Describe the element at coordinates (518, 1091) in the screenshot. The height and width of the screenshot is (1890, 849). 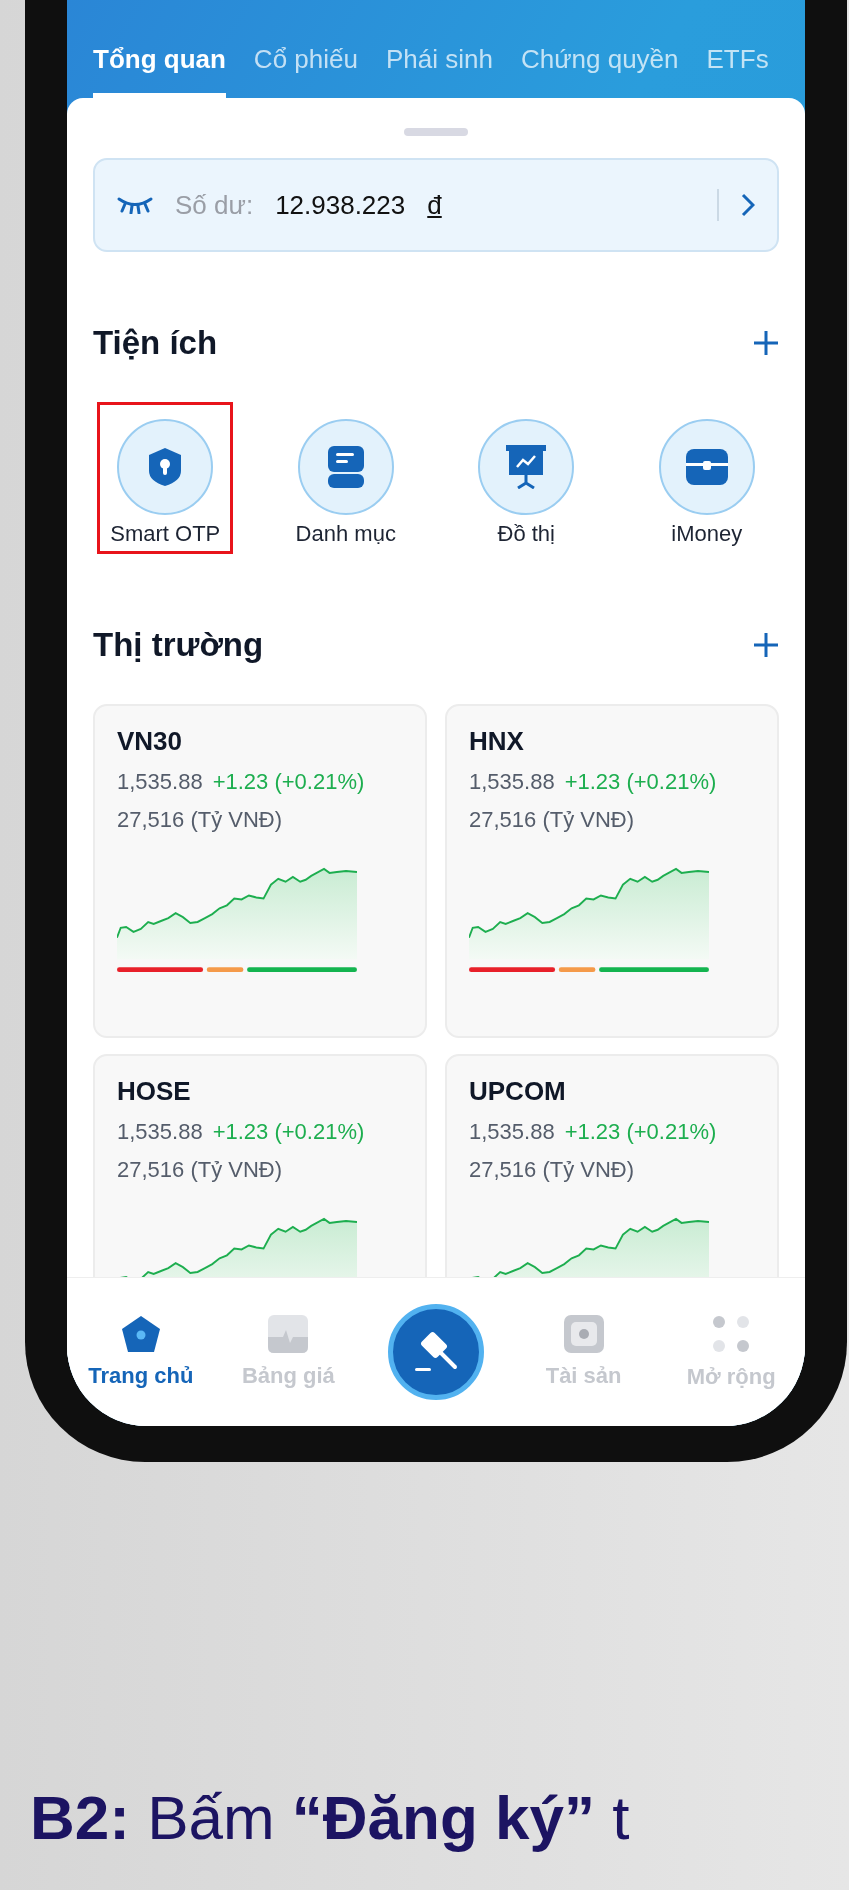
I see `index-name: UPCOM` at that location.